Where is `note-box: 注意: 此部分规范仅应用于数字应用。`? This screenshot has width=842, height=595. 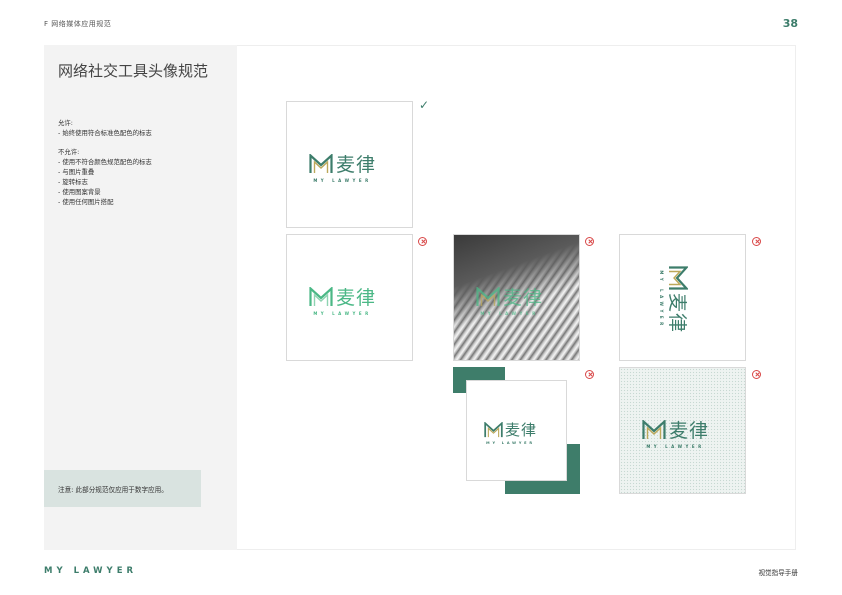
note-box: 注意: 此部分规范仅应用于数字应用。 is located at coordinates (122, 488).